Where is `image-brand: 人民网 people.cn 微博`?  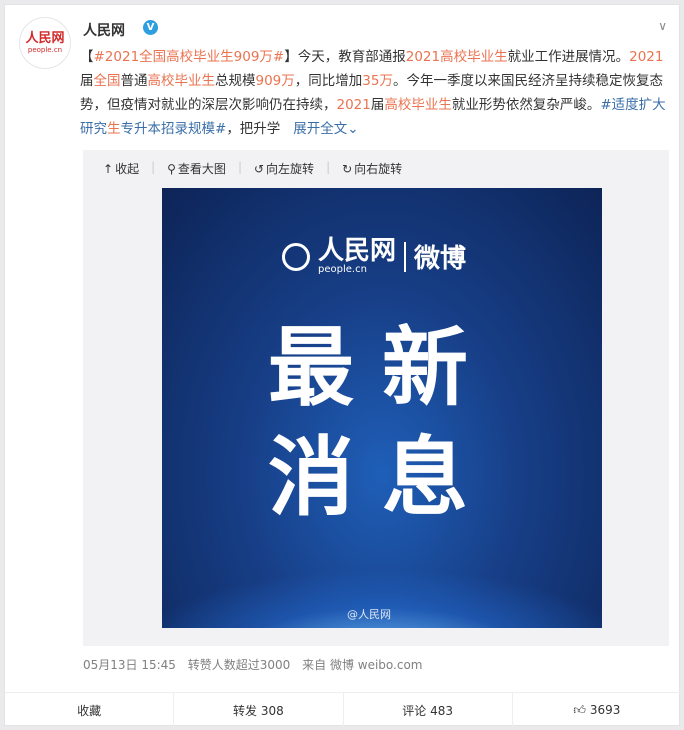
image-brand: 人民网 people.cn 微博 is located at coordinates (374, 256).